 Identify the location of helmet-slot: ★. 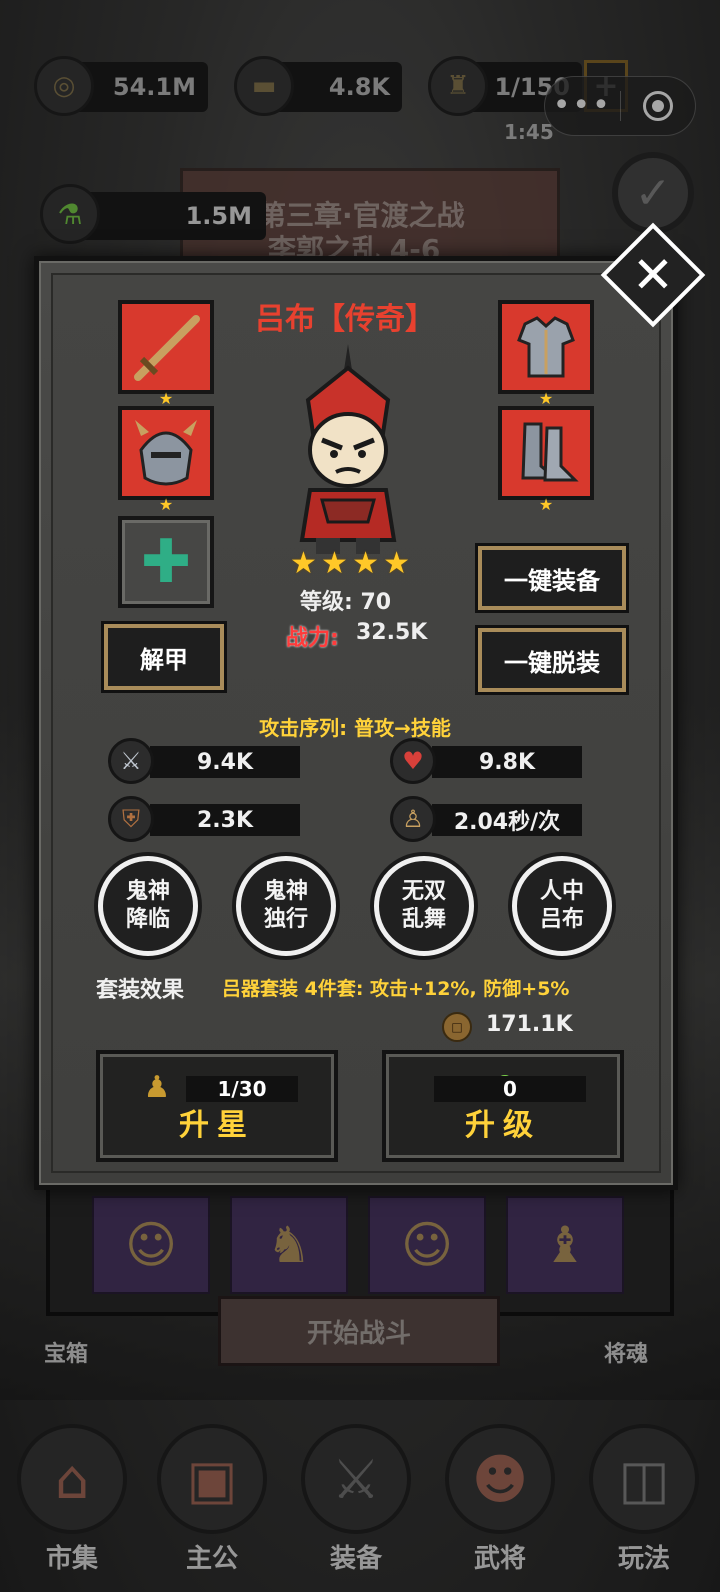
(166, 460).